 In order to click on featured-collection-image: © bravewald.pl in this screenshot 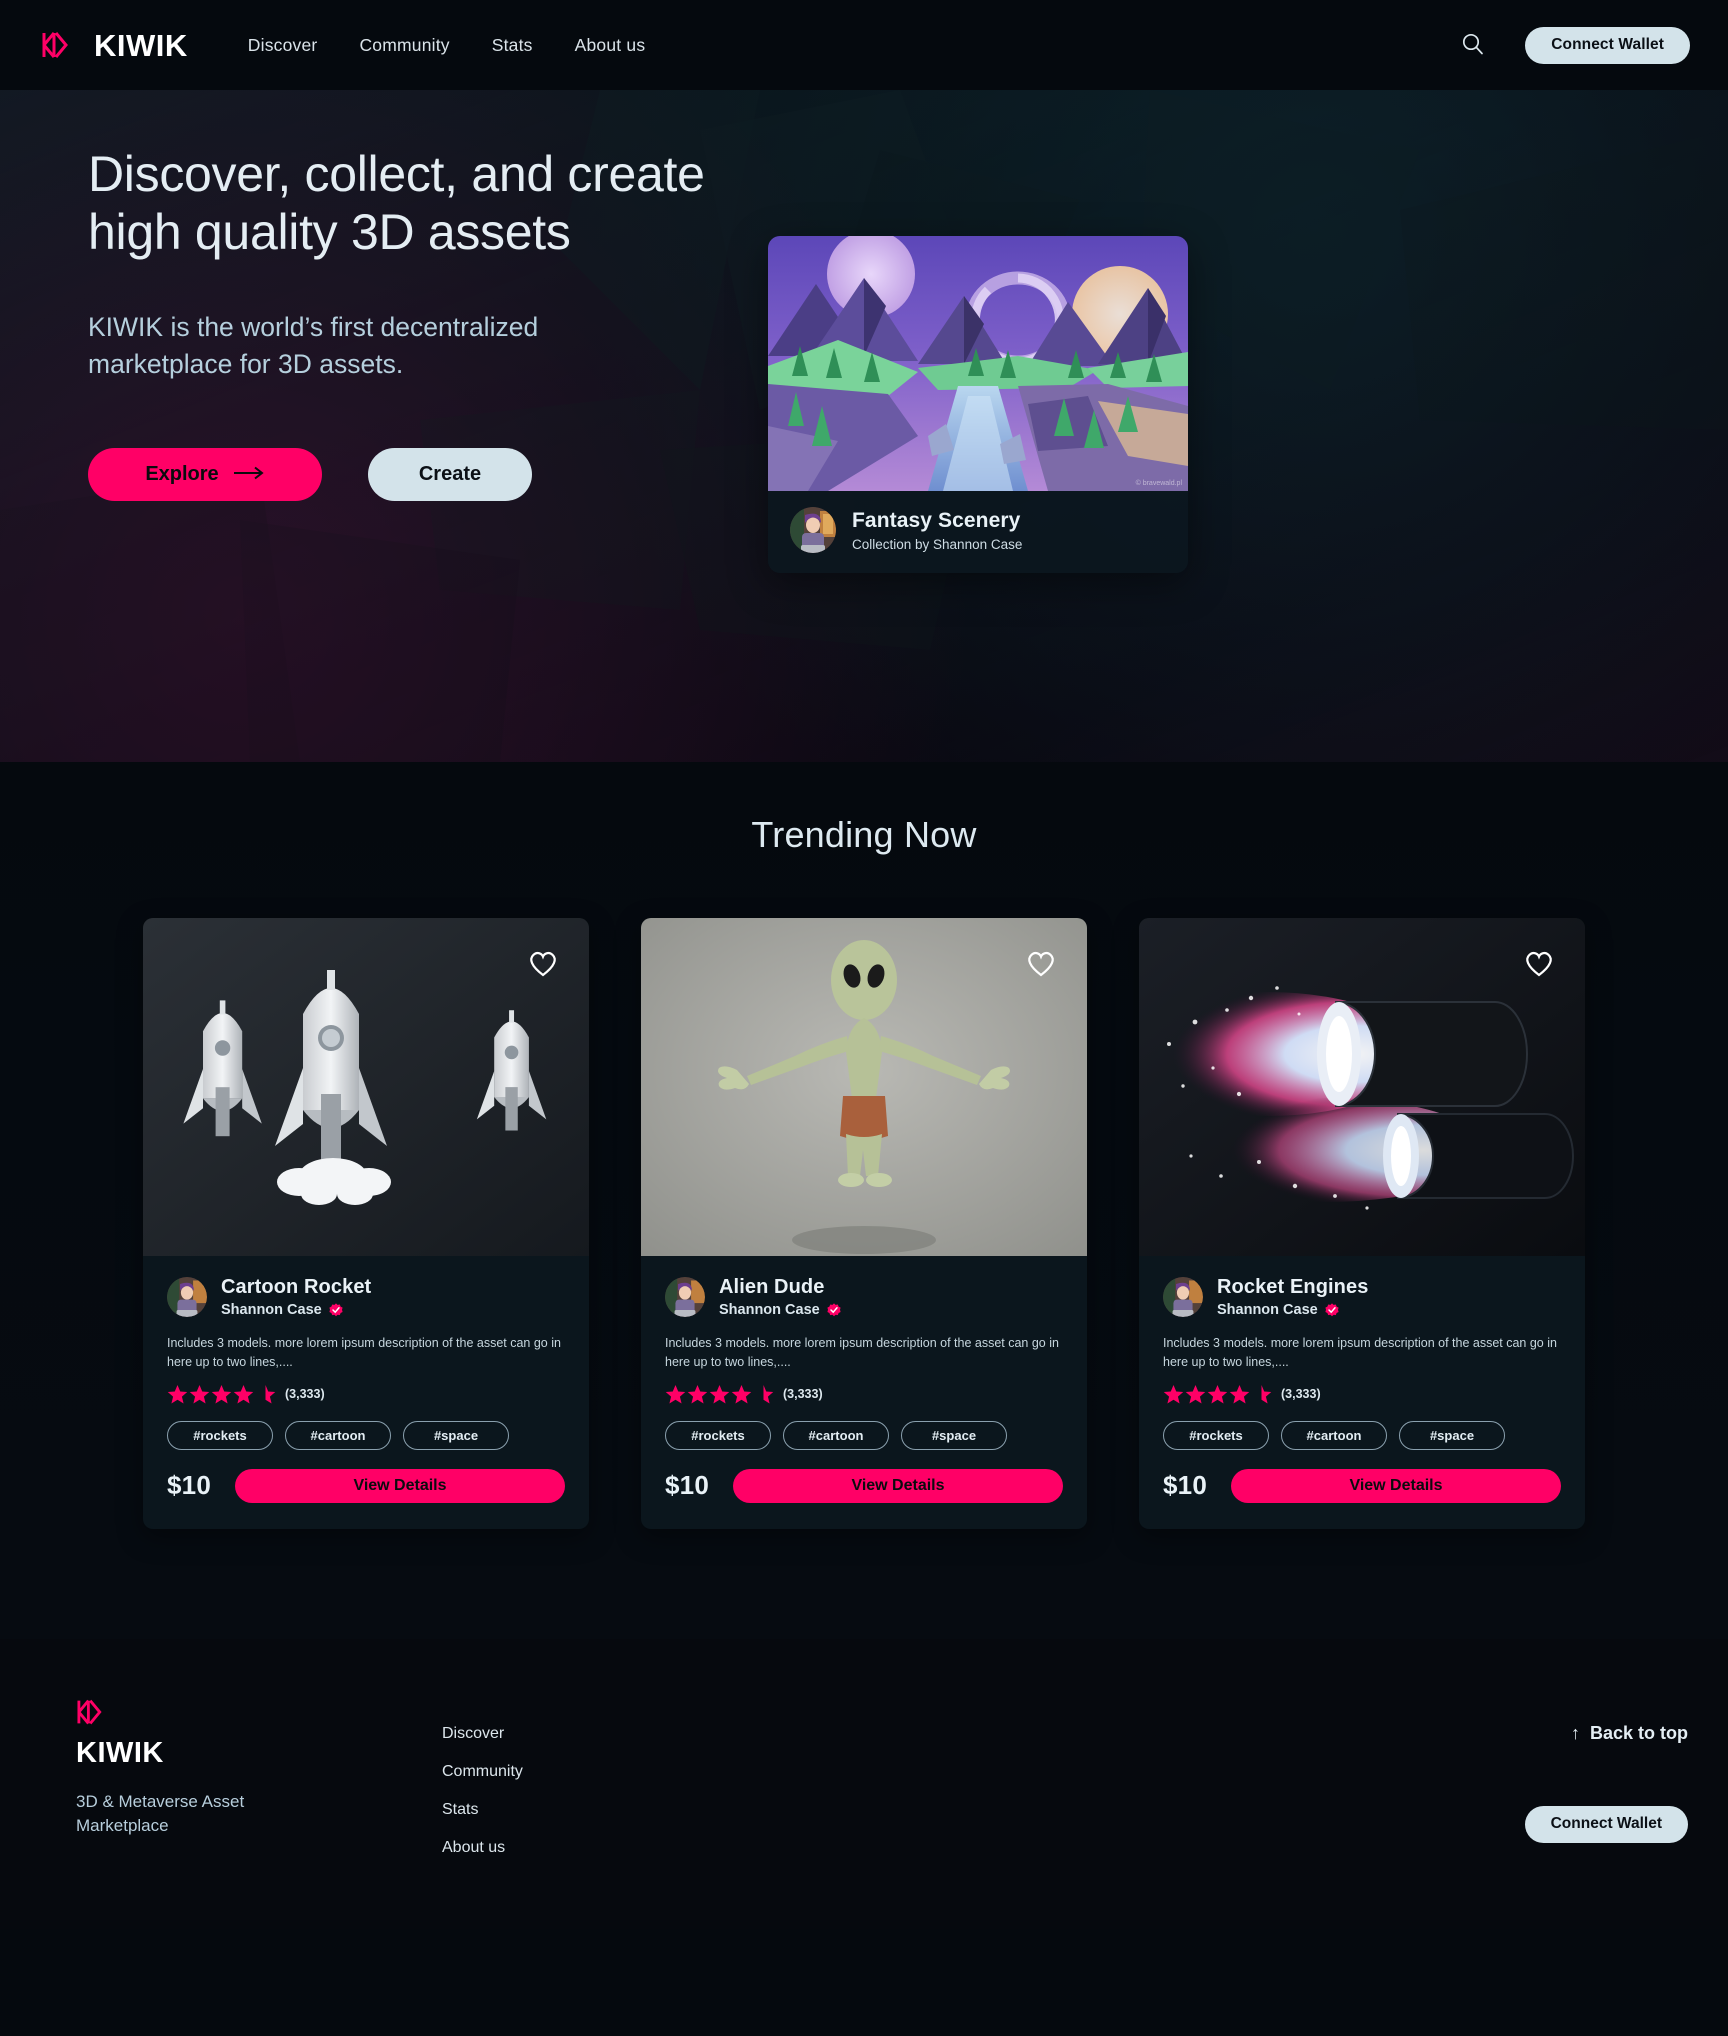, I will do `click(978, 363)`.